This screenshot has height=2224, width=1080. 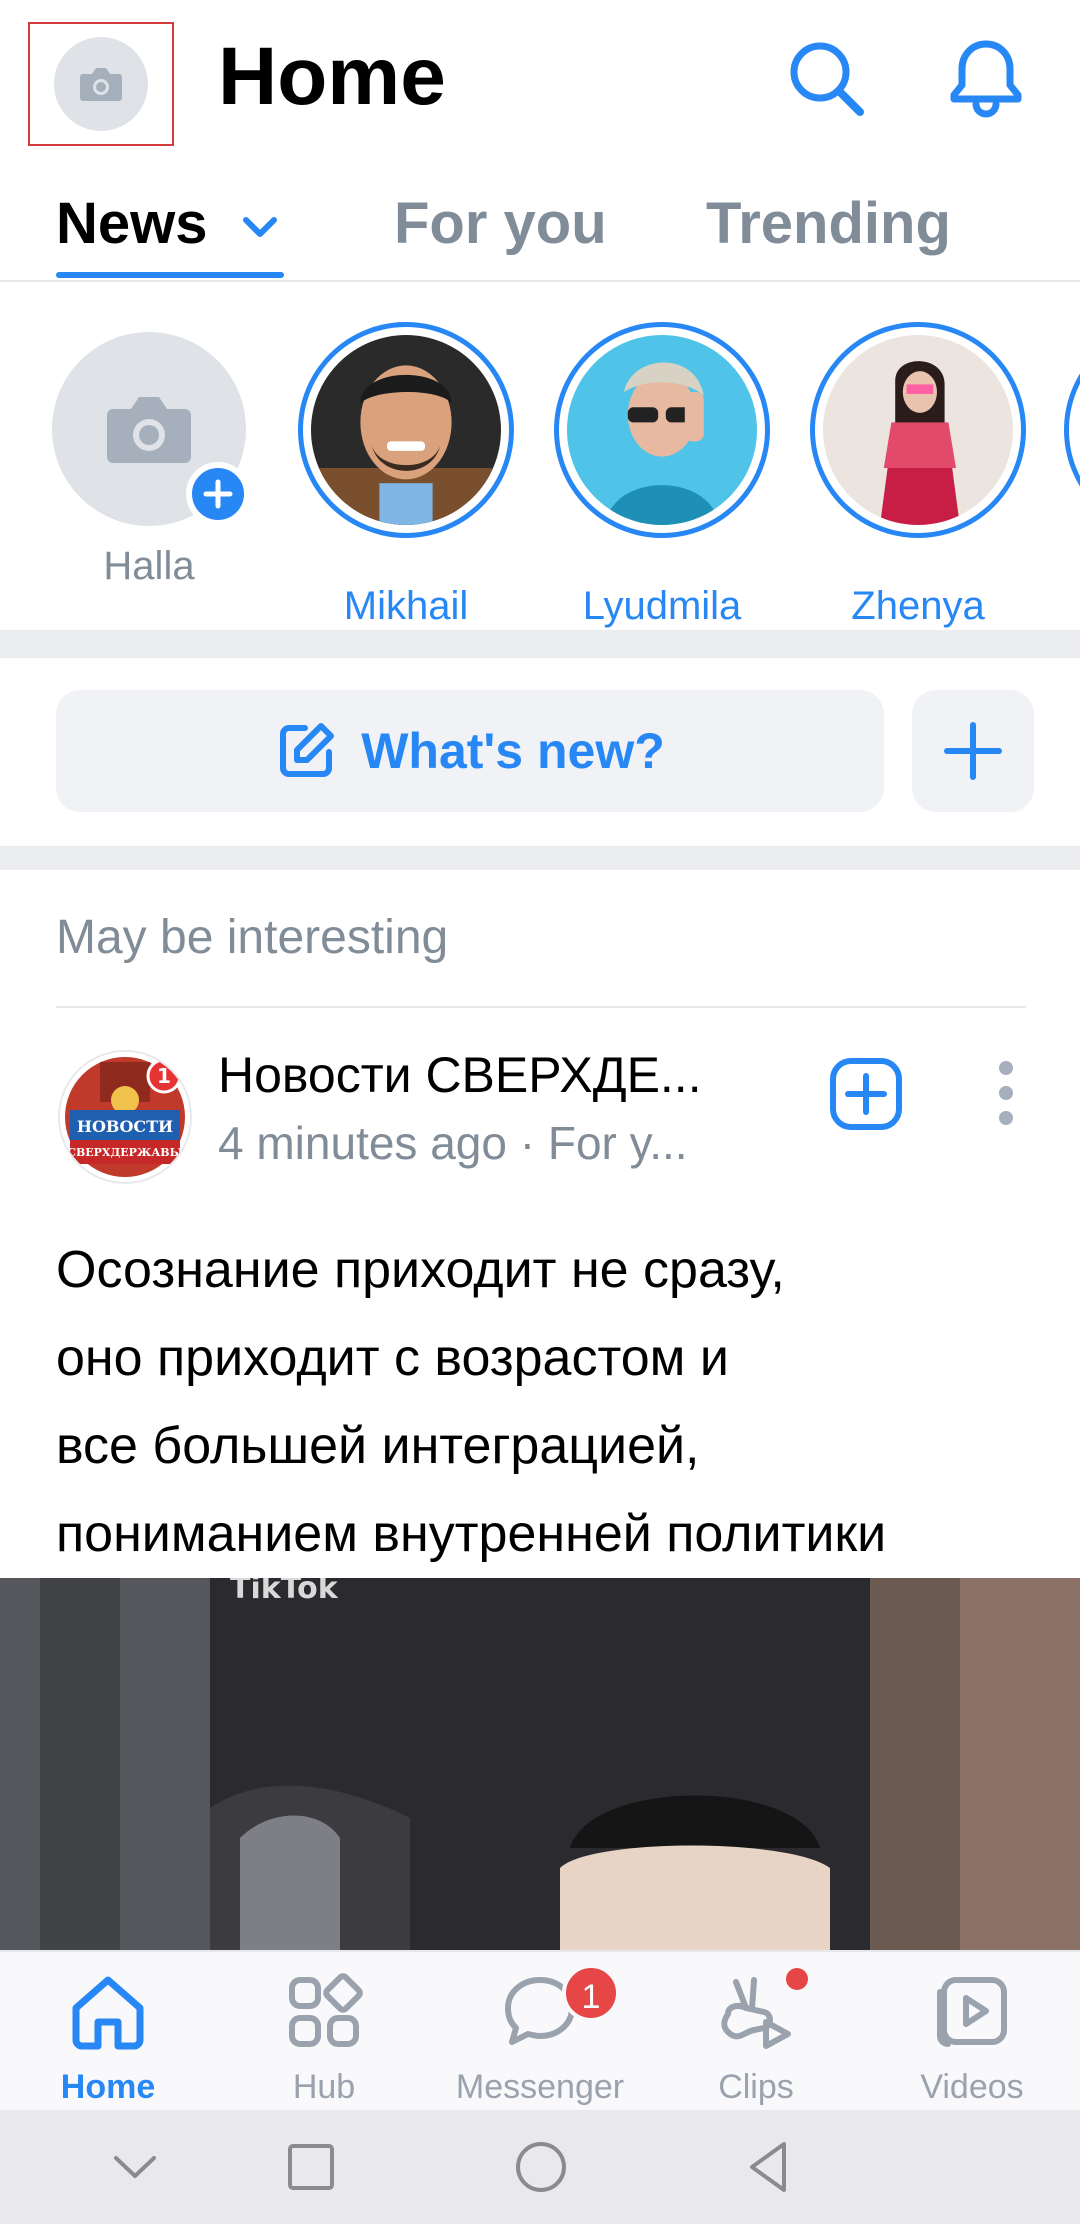 I want to click on feed-tabs: News For you Trending, so click(x=540, y=226).